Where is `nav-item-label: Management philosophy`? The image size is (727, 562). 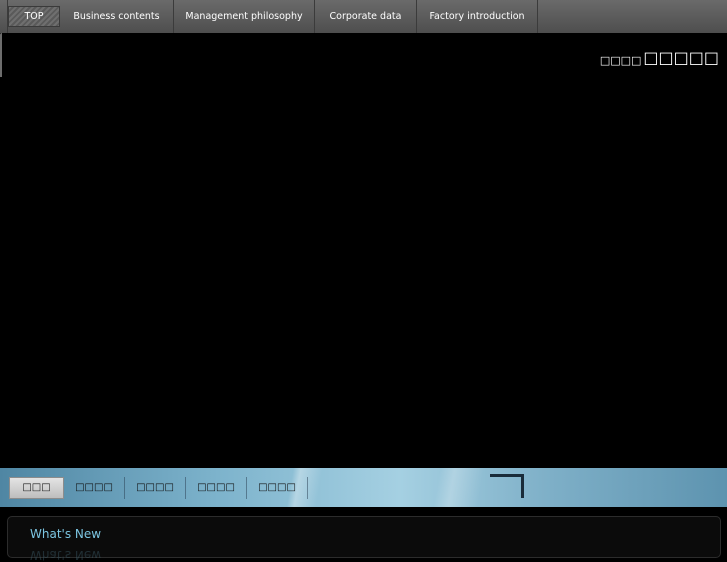 nav-item-label: Management philosophy is located at coordinates (244, 16).